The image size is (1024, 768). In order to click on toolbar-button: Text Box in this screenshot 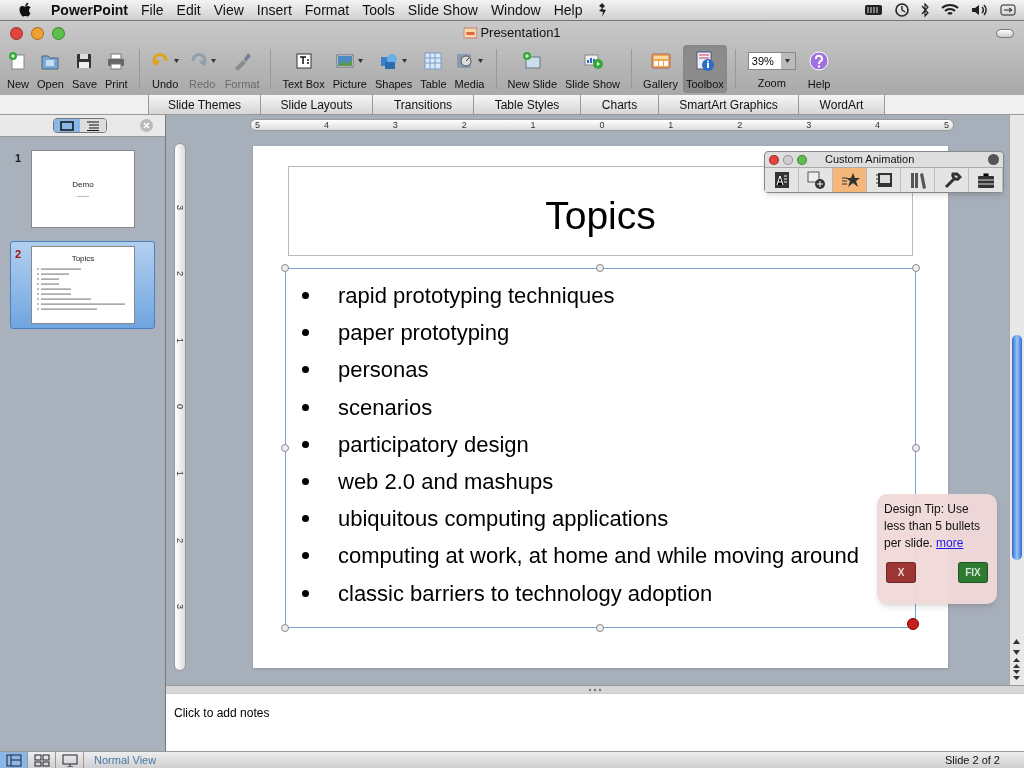, I will do `click(303, 69)`.